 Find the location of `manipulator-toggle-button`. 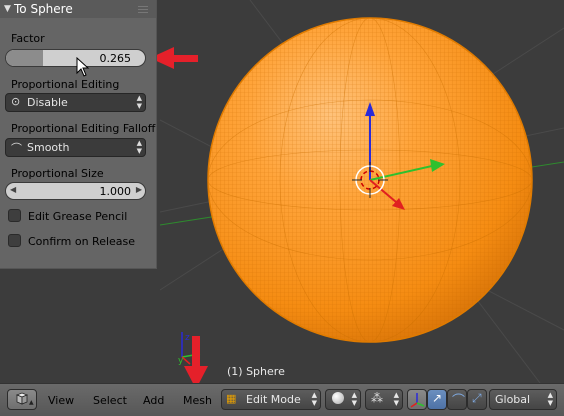

manipulator-toggle-button is located at coordinates (417, 399).